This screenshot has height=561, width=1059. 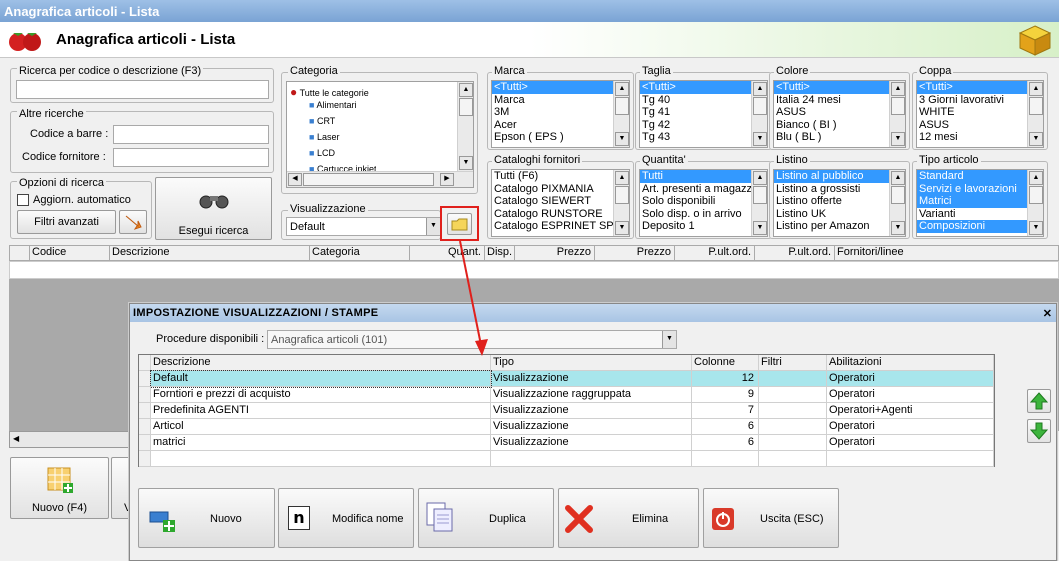 I want to click on column-header: Disp., so click(x=500, y=253).